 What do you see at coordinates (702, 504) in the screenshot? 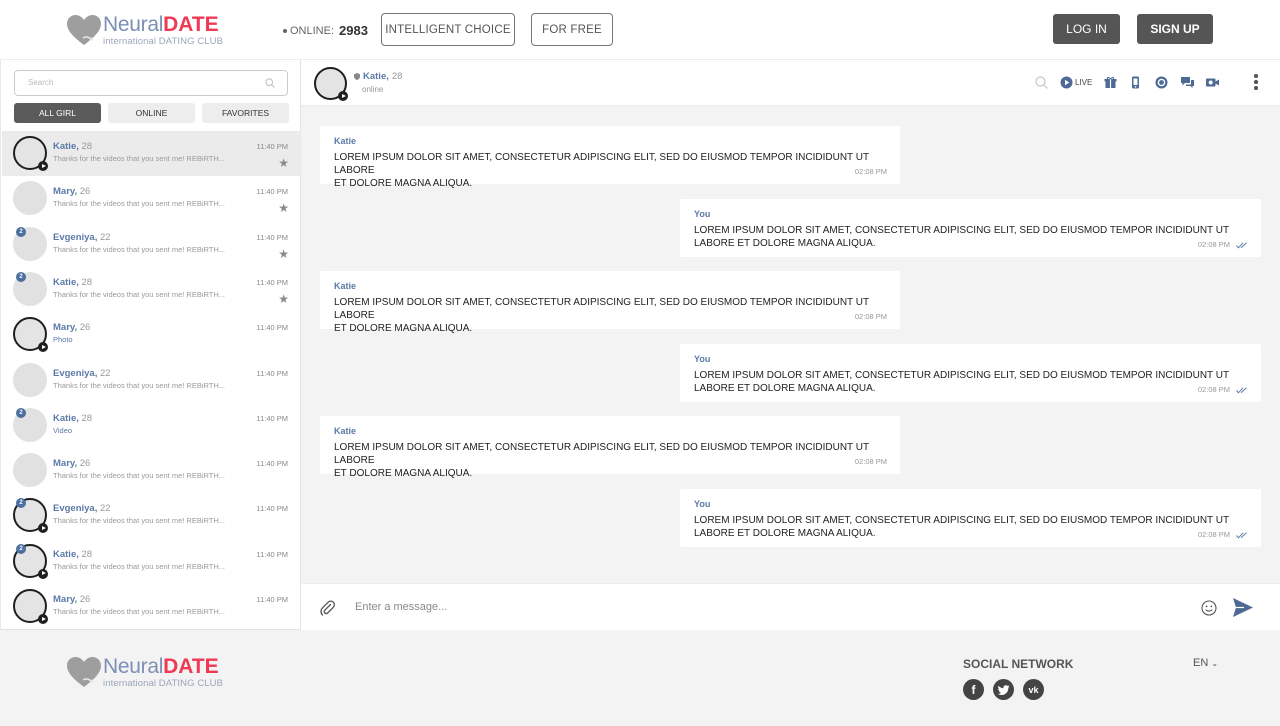
I see `message-author: You` at bounding box center [702, 504].